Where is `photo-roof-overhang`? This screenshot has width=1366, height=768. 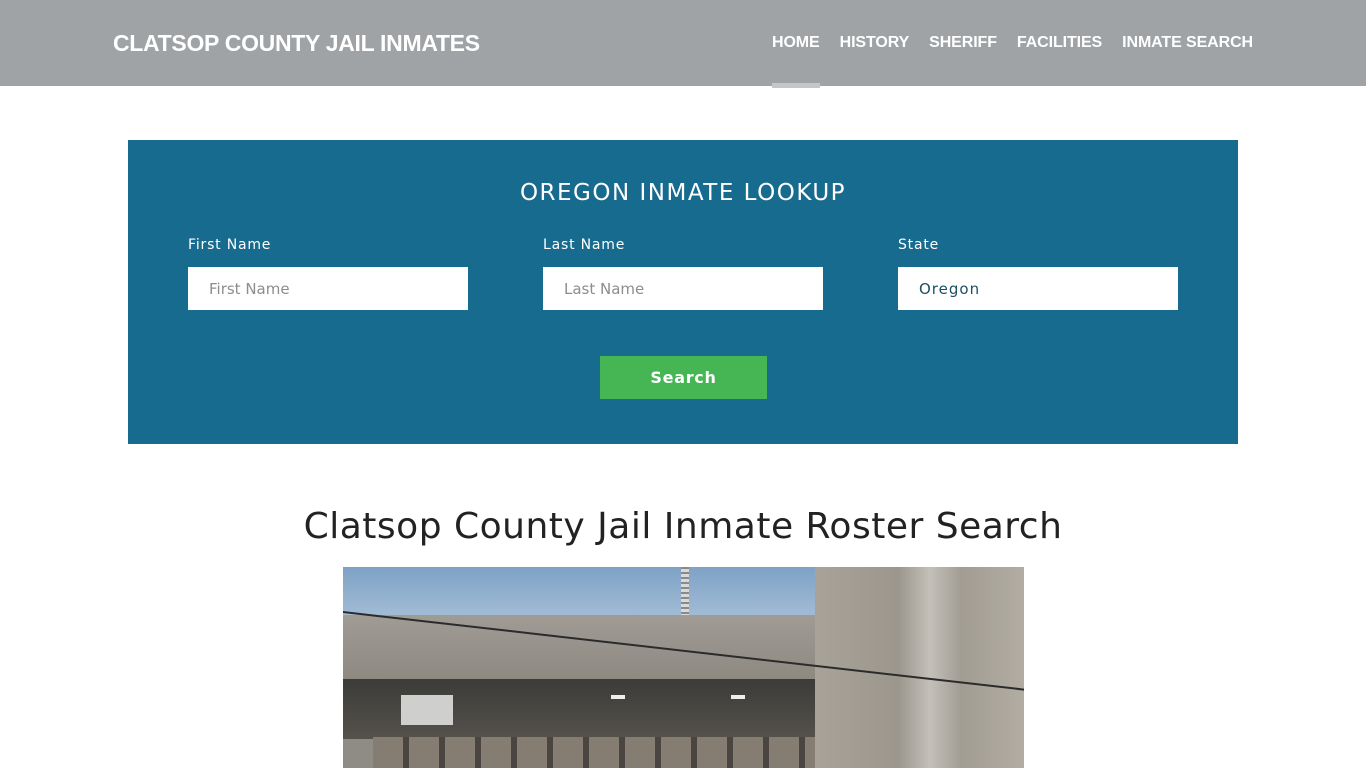
photo-roof-overhang is located at coordinates (579, 650).